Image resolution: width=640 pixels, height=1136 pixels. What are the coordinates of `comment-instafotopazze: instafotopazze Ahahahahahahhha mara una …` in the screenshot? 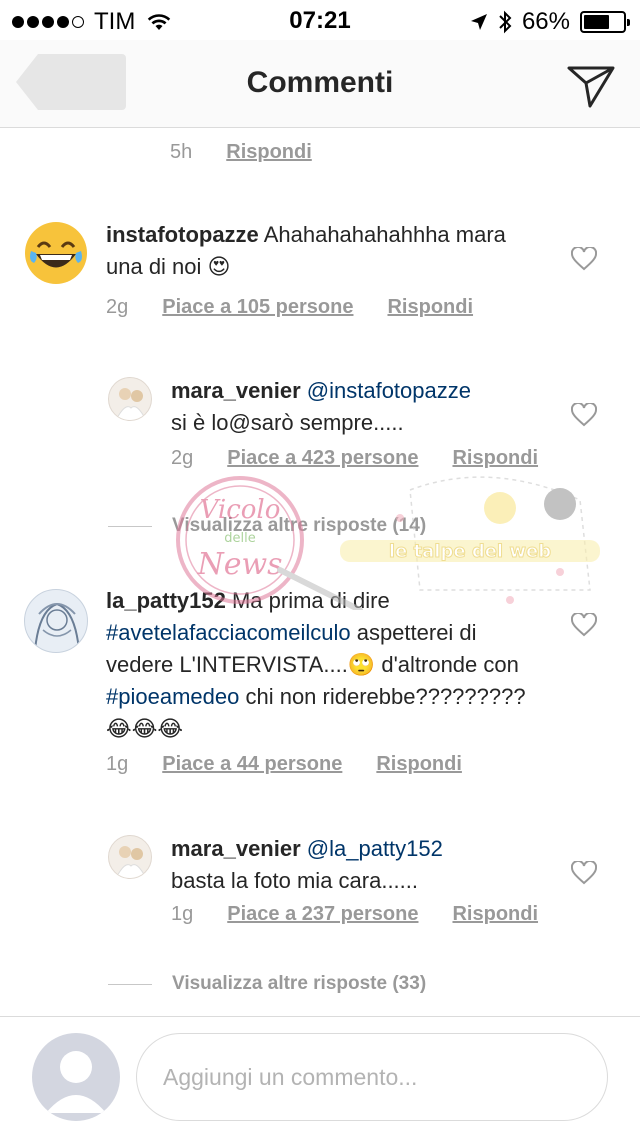 It's located at (320, 275).